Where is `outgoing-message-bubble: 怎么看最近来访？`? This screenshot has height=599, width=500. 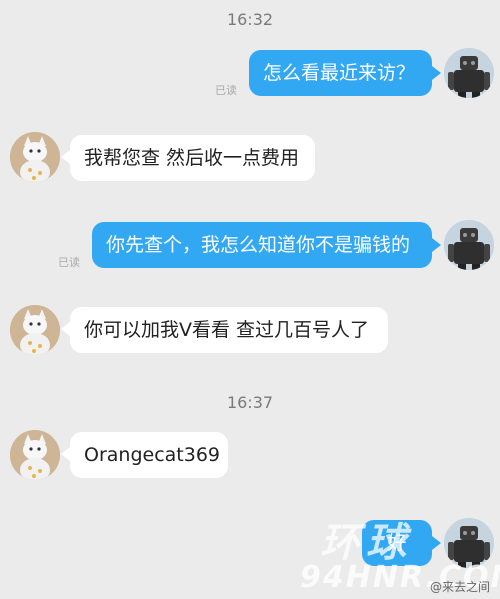 outgoing-message-bubble: 怎么看最近来访？ is located at coordinates (340, 73).